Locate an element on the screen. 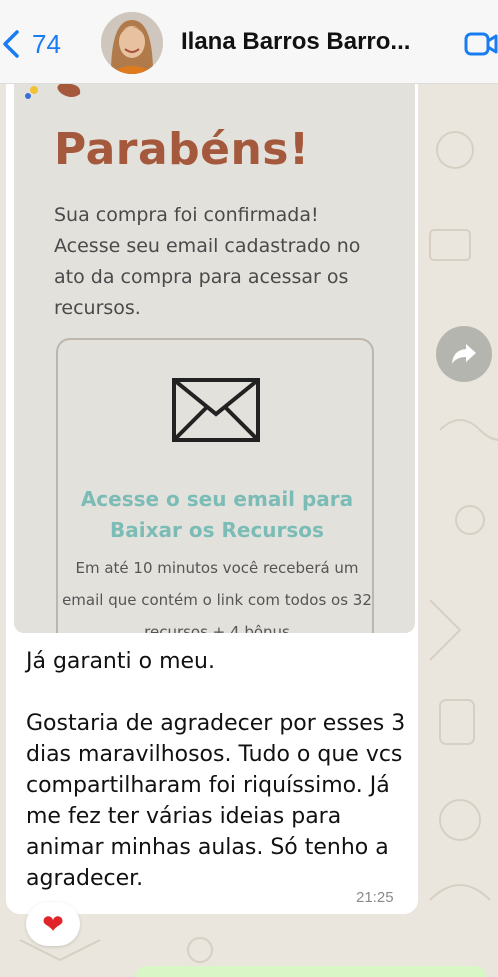 The width and height of the screenshot is (498, 977). reaction-badge: ❤ is located at coordinates (53, 924).